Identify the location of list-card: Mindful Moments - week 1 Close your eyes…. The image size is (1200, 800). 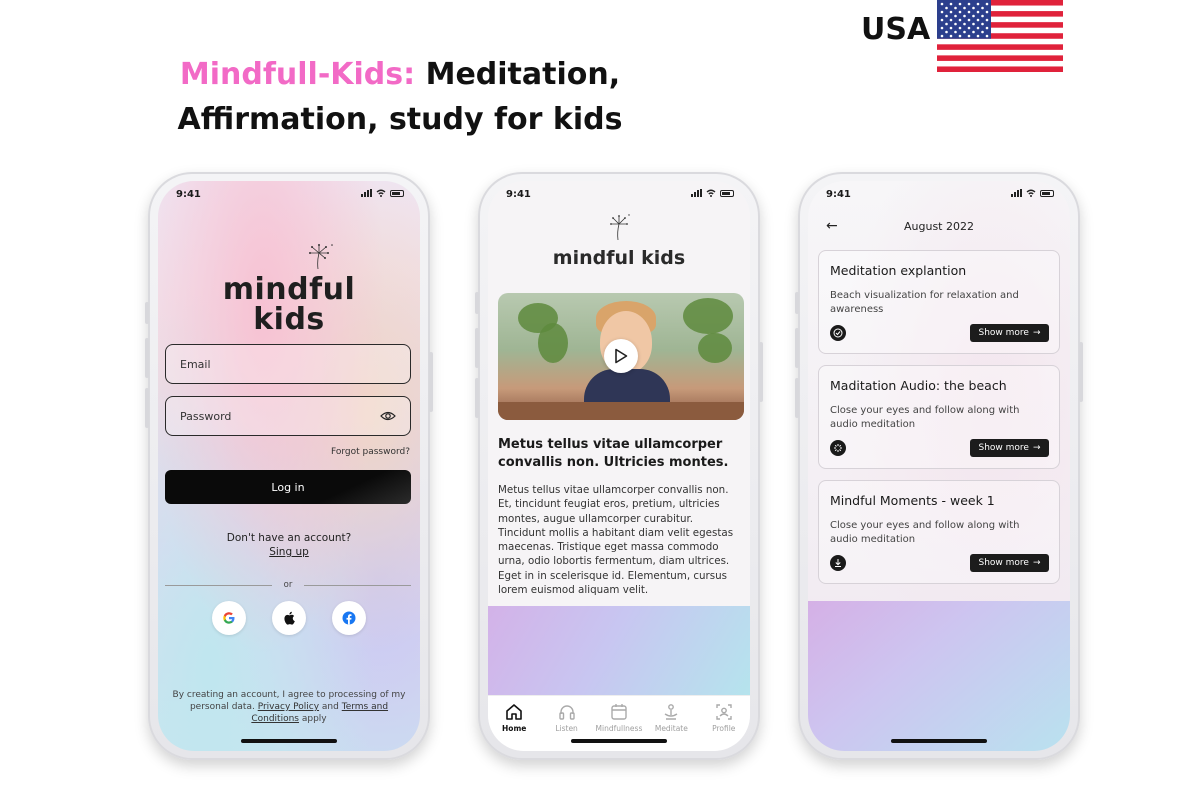
(939, 532).